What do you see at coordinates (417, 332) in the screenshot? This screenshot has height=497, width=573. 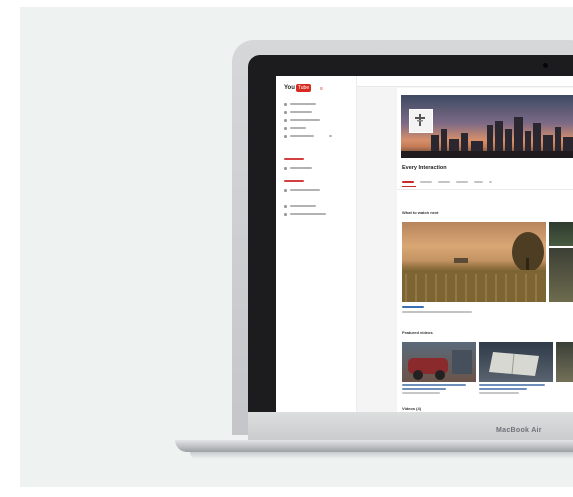 I see `section-title-featured: Featured videos` at bounding box center [417, 332].